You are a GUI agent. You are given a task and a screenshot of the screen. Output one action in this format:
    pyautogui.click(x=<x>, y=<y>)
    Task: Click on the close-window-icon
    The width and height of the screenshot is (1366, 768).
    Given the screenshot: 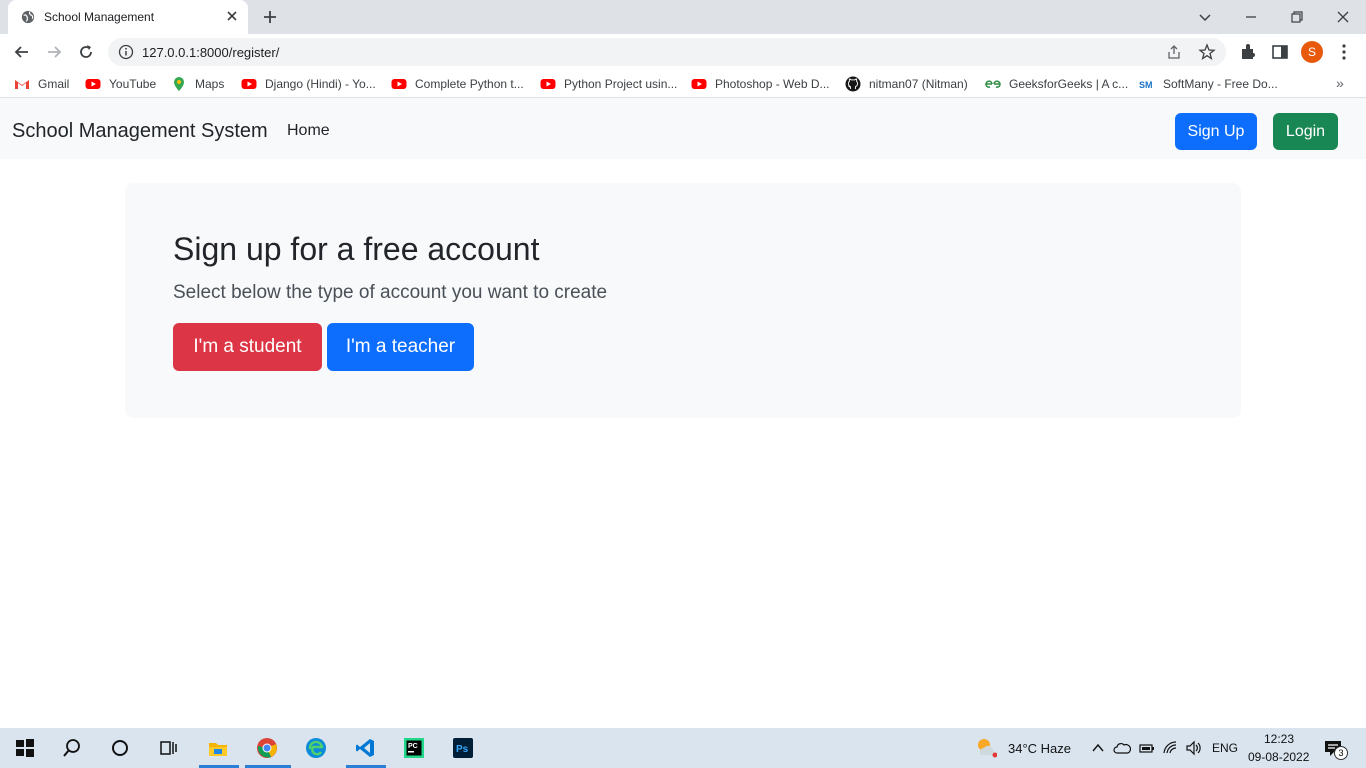 What is the action you would take?
    pyautogui.click(x=1343, y=17)
    